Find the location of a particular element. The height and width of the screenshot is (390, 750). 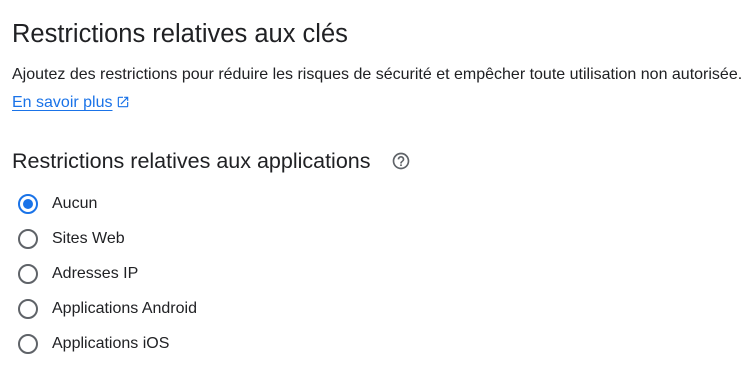

app-restrictions-header: Restrictions relatives aux applications is located at coordinates (211, 161).